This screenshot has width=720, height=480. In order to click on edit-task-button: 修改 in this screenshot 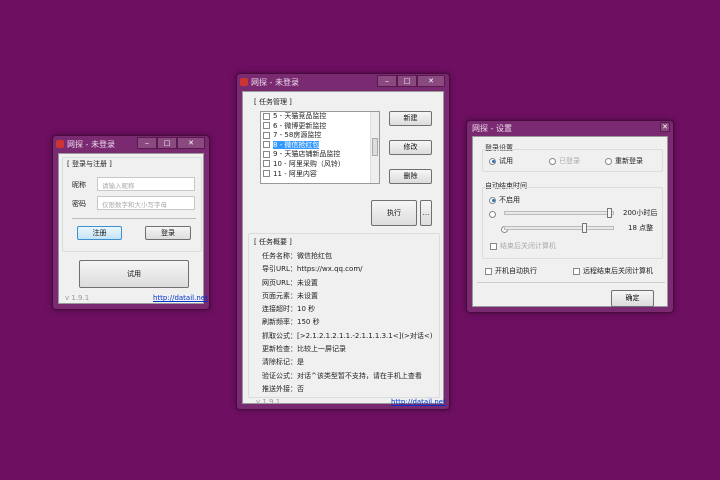, I will do `click(410, 147)`.